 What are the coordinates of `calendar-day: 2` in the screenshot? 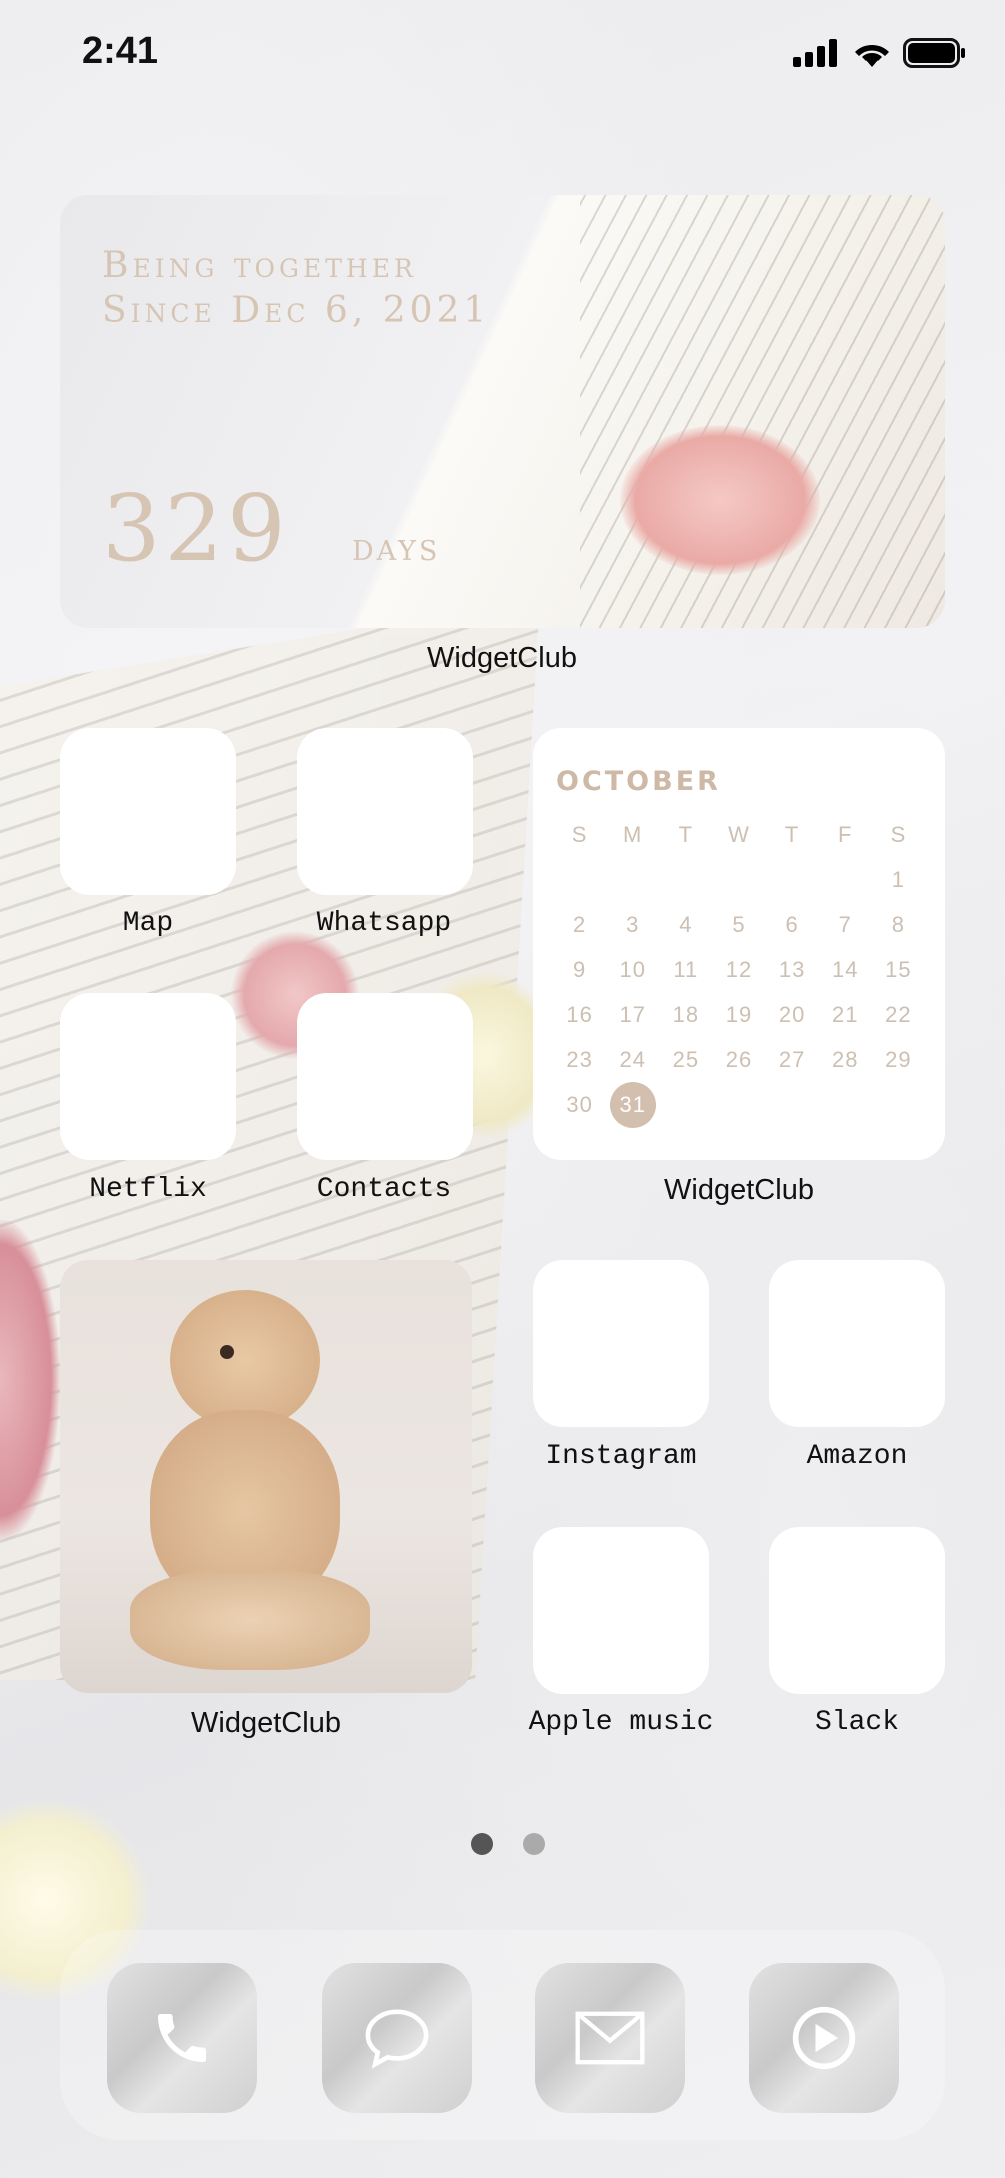 It's located at (579, 924).